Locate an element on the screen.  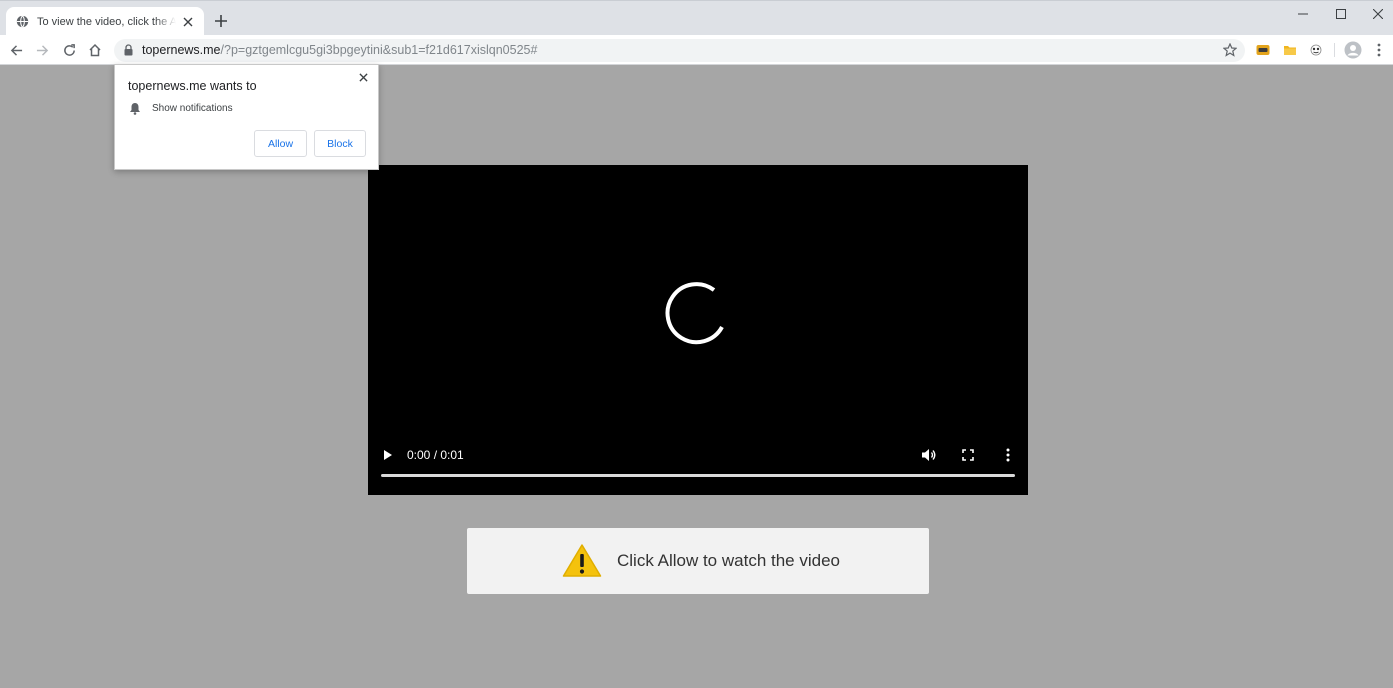
play-button is located at coordinates (388, 455).